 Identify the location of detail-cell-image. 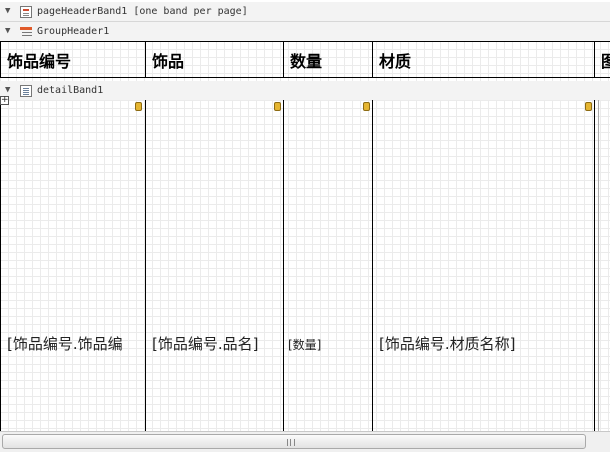
(602, 265).